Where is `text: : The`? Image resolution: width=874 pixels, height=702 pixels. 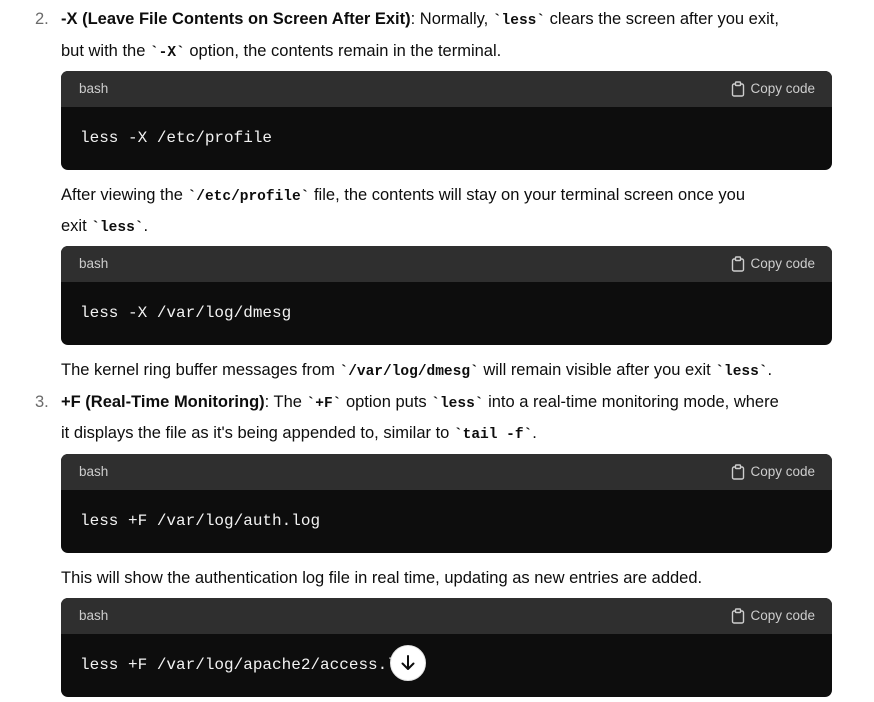
text: : The is located at coordinates (285, 402).